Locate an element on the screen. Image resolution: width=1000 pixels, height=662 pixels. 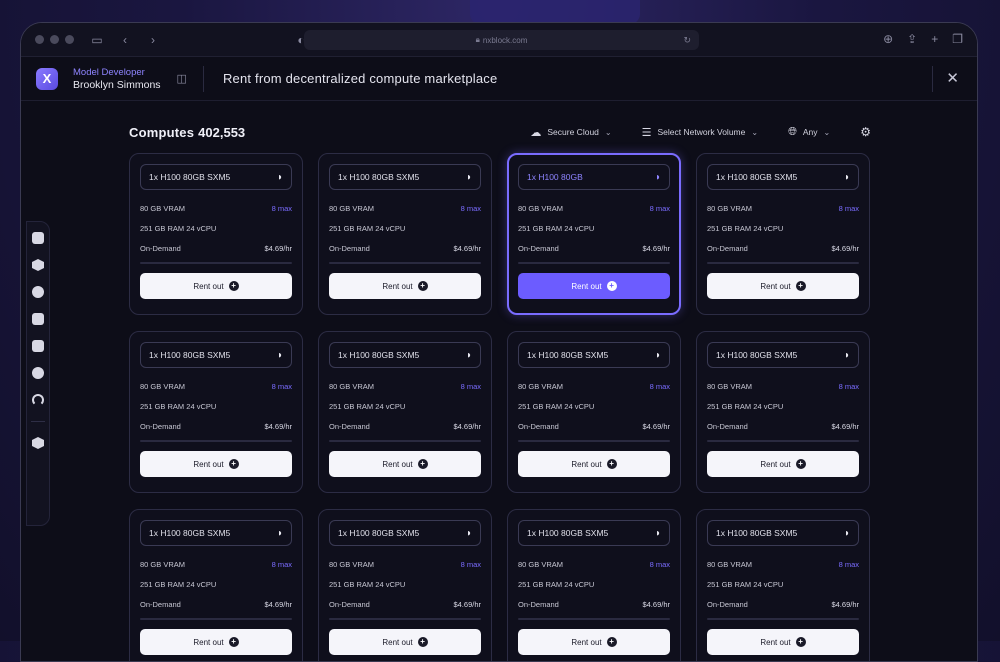
tabs-icon: ❐ is located at coordinates (957, 39).